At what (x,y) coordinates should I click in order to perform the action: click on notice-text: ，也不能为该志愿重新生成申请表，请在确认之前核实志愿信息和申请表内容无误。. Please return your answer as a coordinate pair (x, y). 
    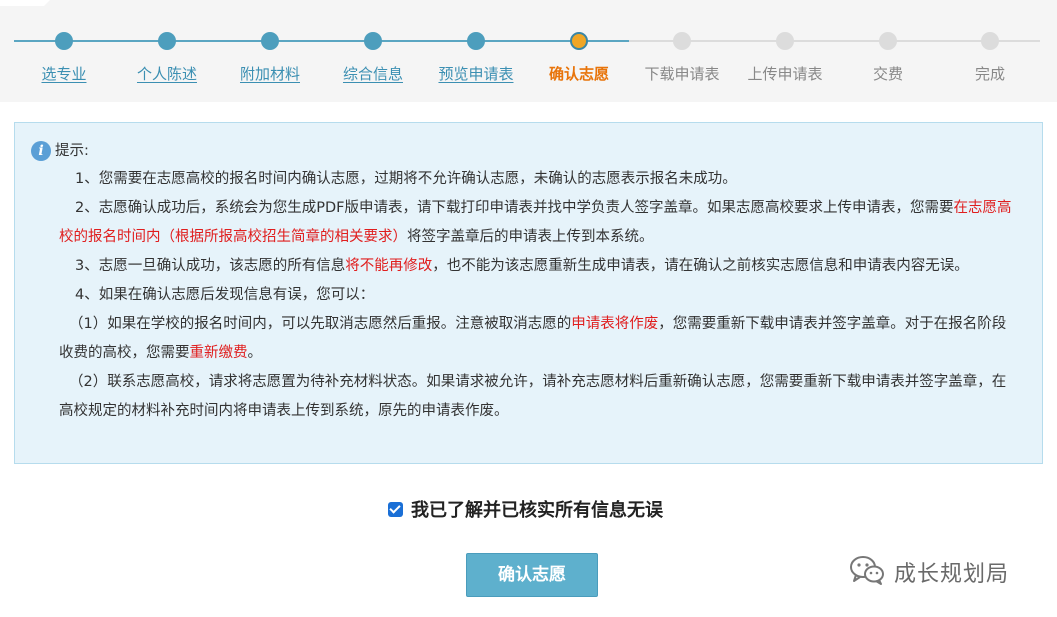
    Looking at the image, I should click on (700, 266).